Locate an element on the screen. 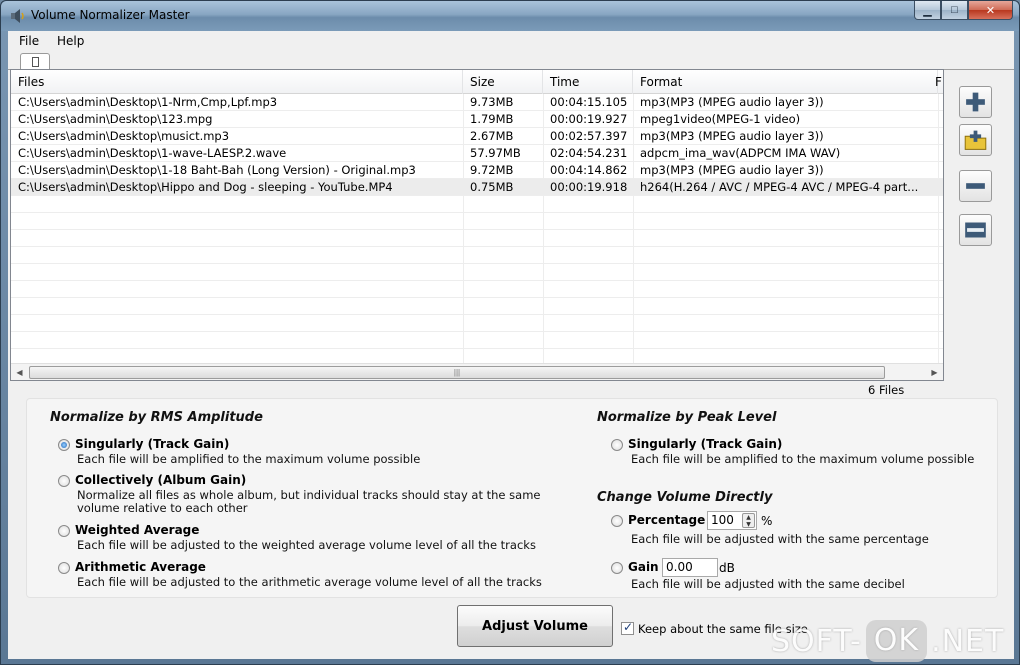 This screenshot has height=665, width=1020. cell-size: 9.72MB is located at coordinates (492, 170).